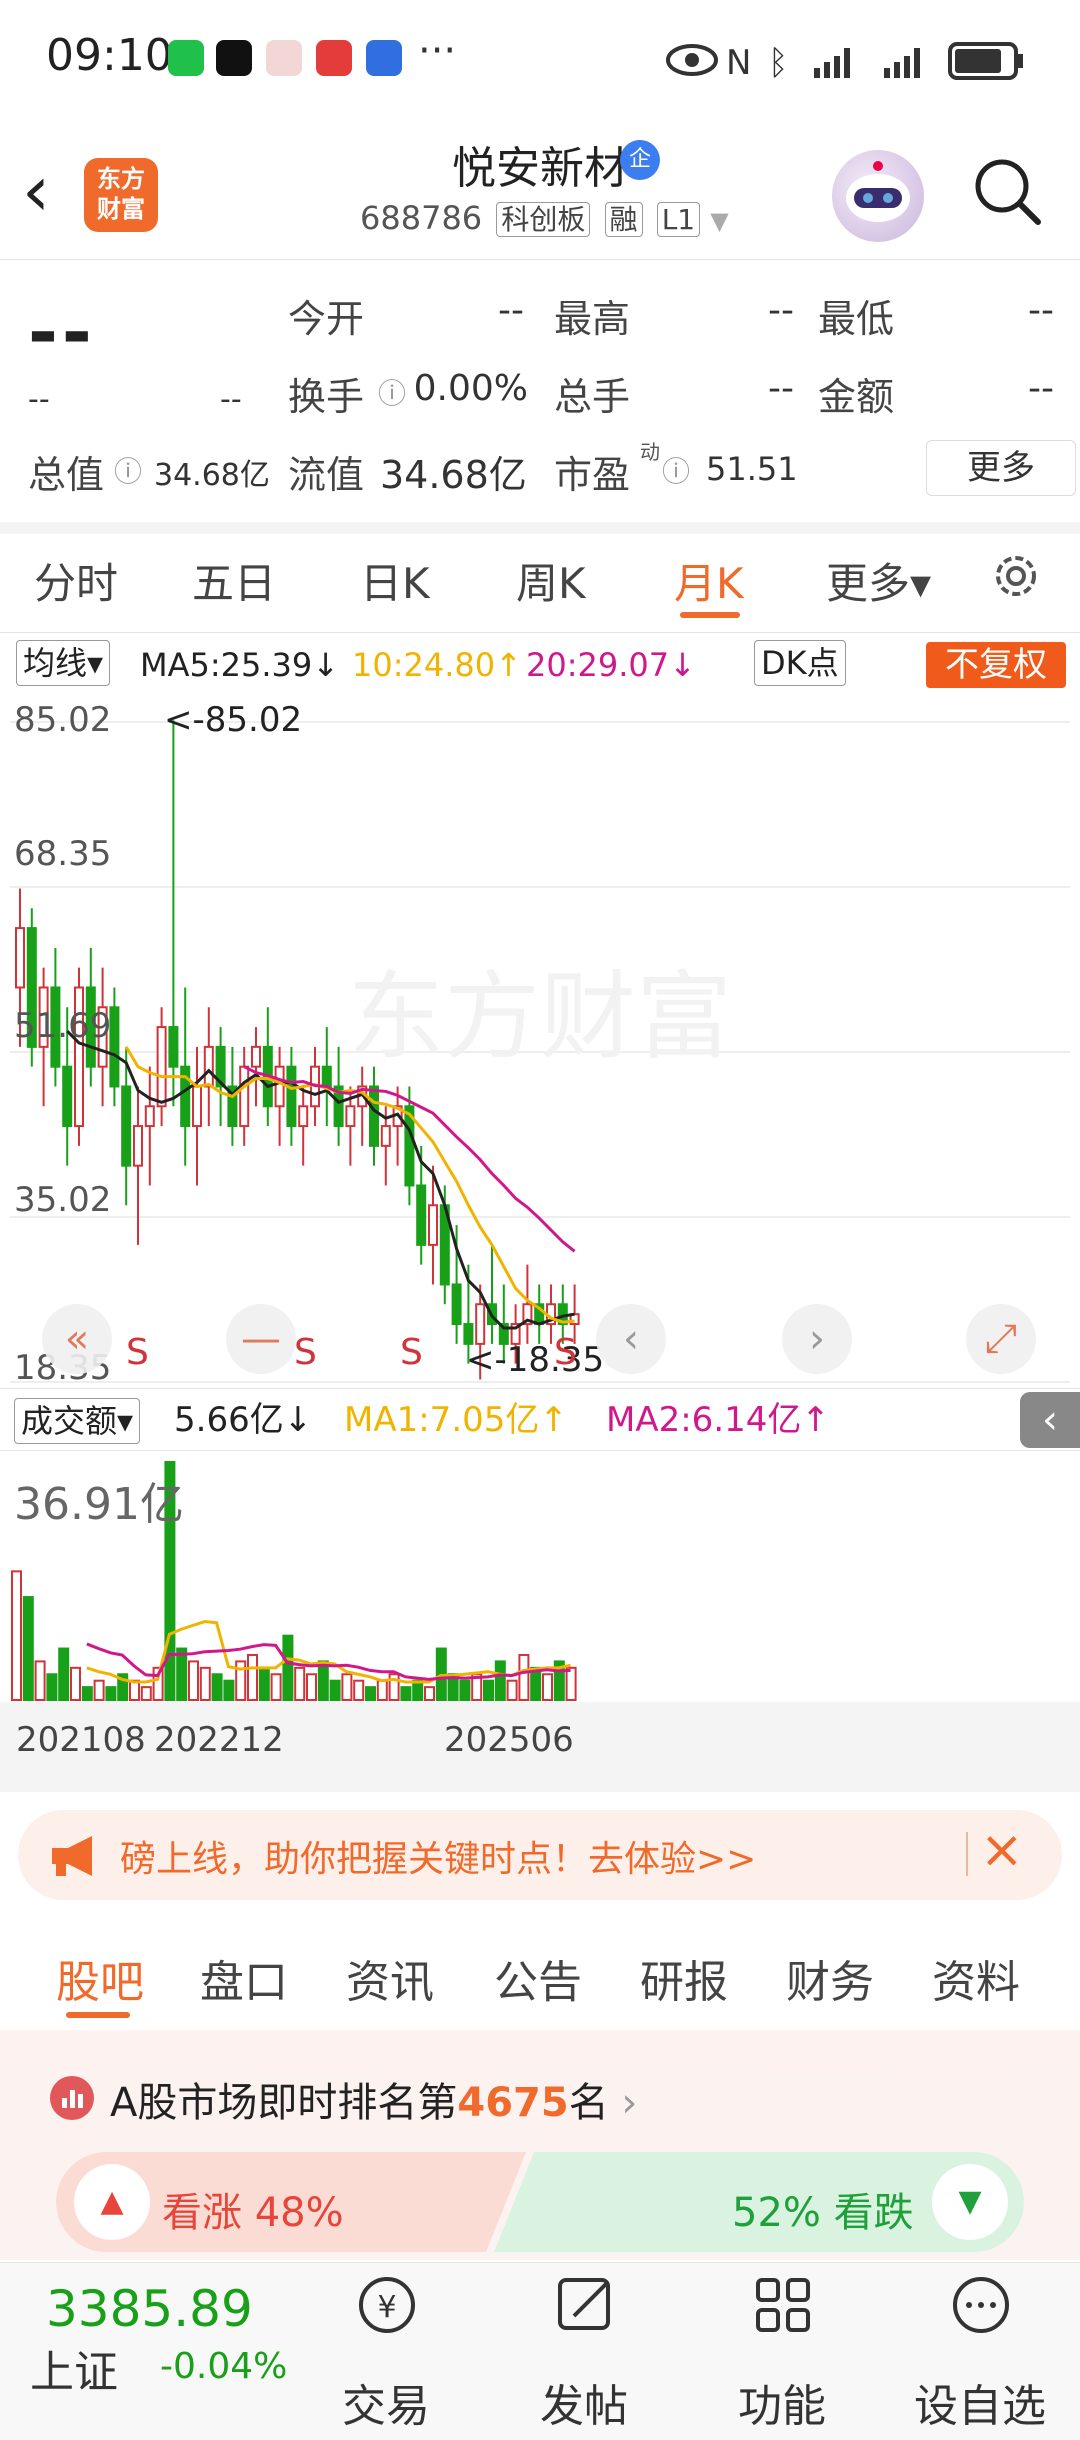 Image resolution: width=1080 pixels, height=2440 pixels. Describe the element at coordinates (718, 1420) in the screenshot. I see `volume-ma2: MA2:6.14亿↑` at that location.